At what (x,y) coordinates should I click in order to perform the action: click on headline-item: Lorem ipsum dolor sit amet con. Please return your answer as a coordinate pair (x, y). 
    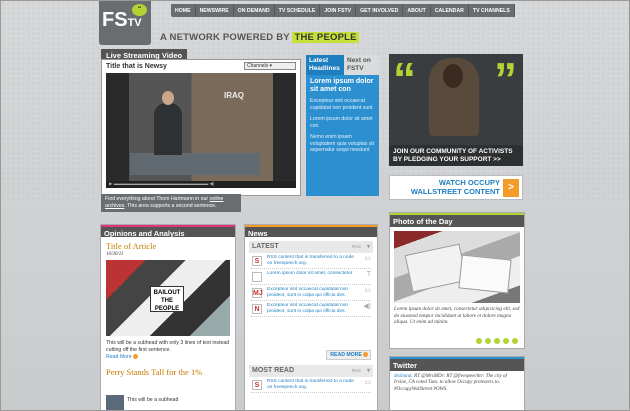
    Looking at the image, I should click on (342, 122).